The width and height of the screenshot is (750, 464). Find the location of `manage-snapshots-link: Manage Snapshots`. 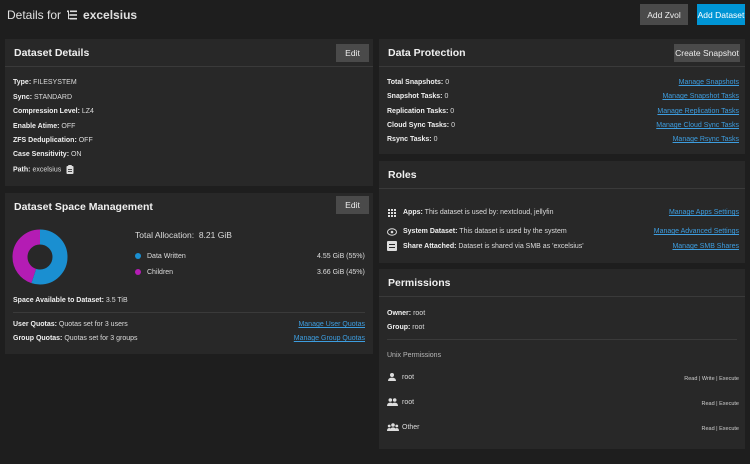

manage-snapshots-link: Manage Snapshots is located at coordinates (709, 82).